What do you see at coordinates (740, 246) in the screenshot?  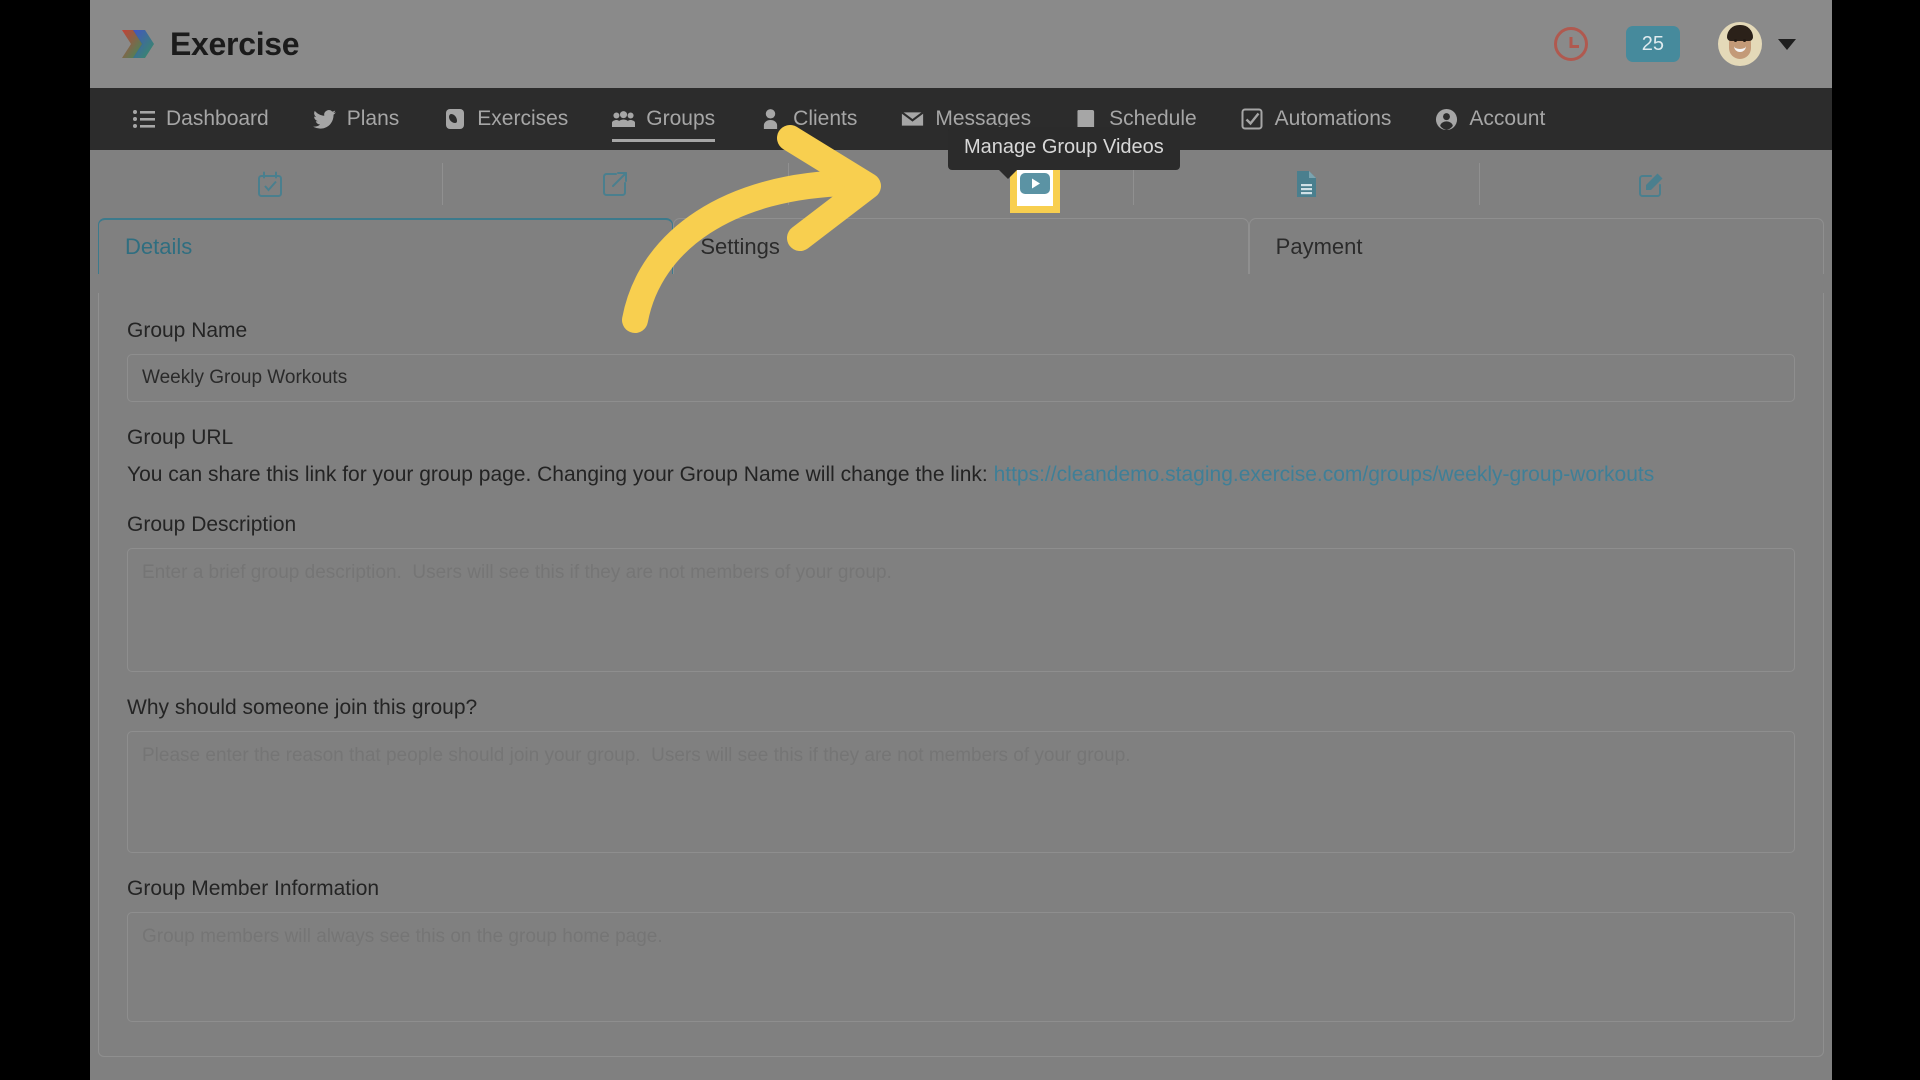 I see `tab-label: Settings` at bounding box center [740, 246].